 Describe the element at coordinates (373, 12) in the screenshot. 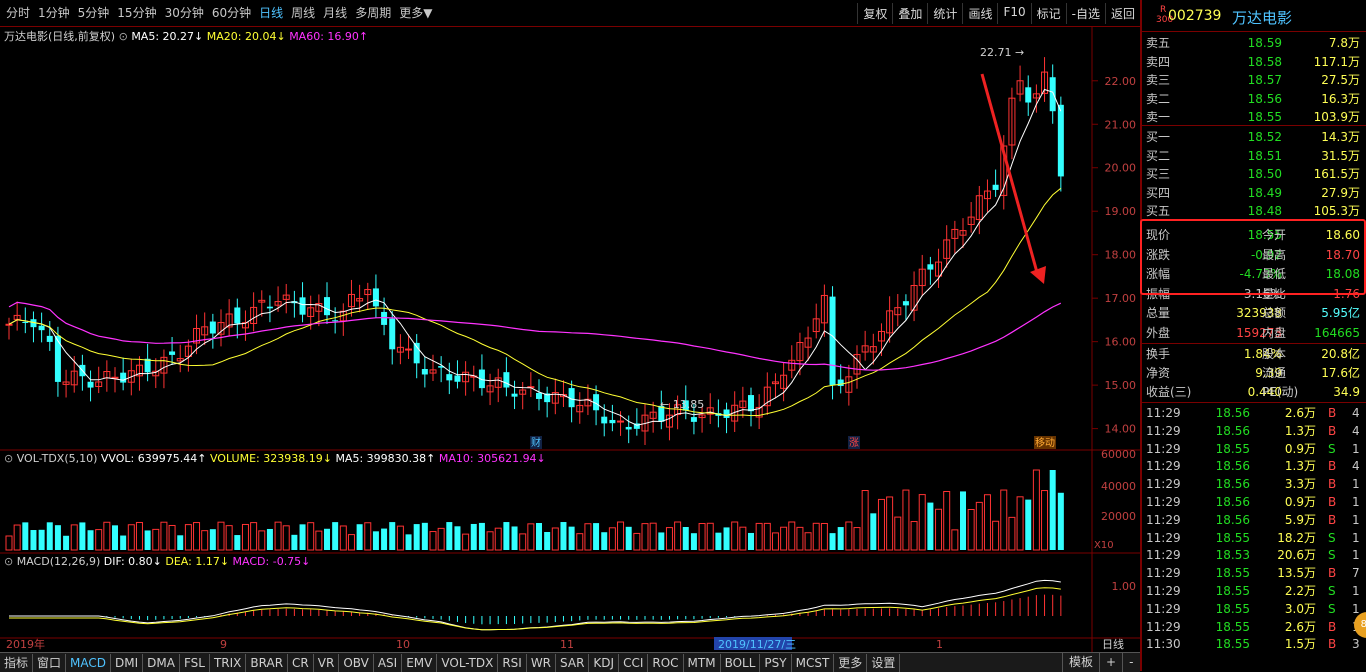

I see `period-tab-9: 多周期` at that location.